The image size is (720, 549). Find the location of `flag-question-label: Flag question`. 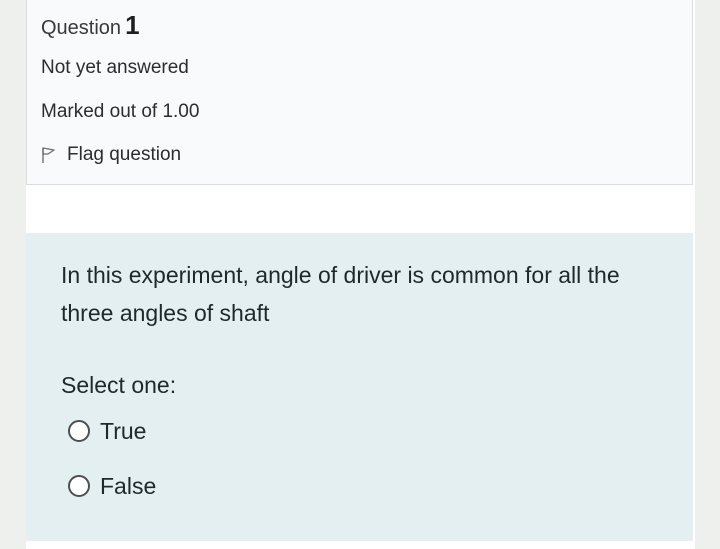

flag-question-label: Flag question is located at coordinates (124, 154).